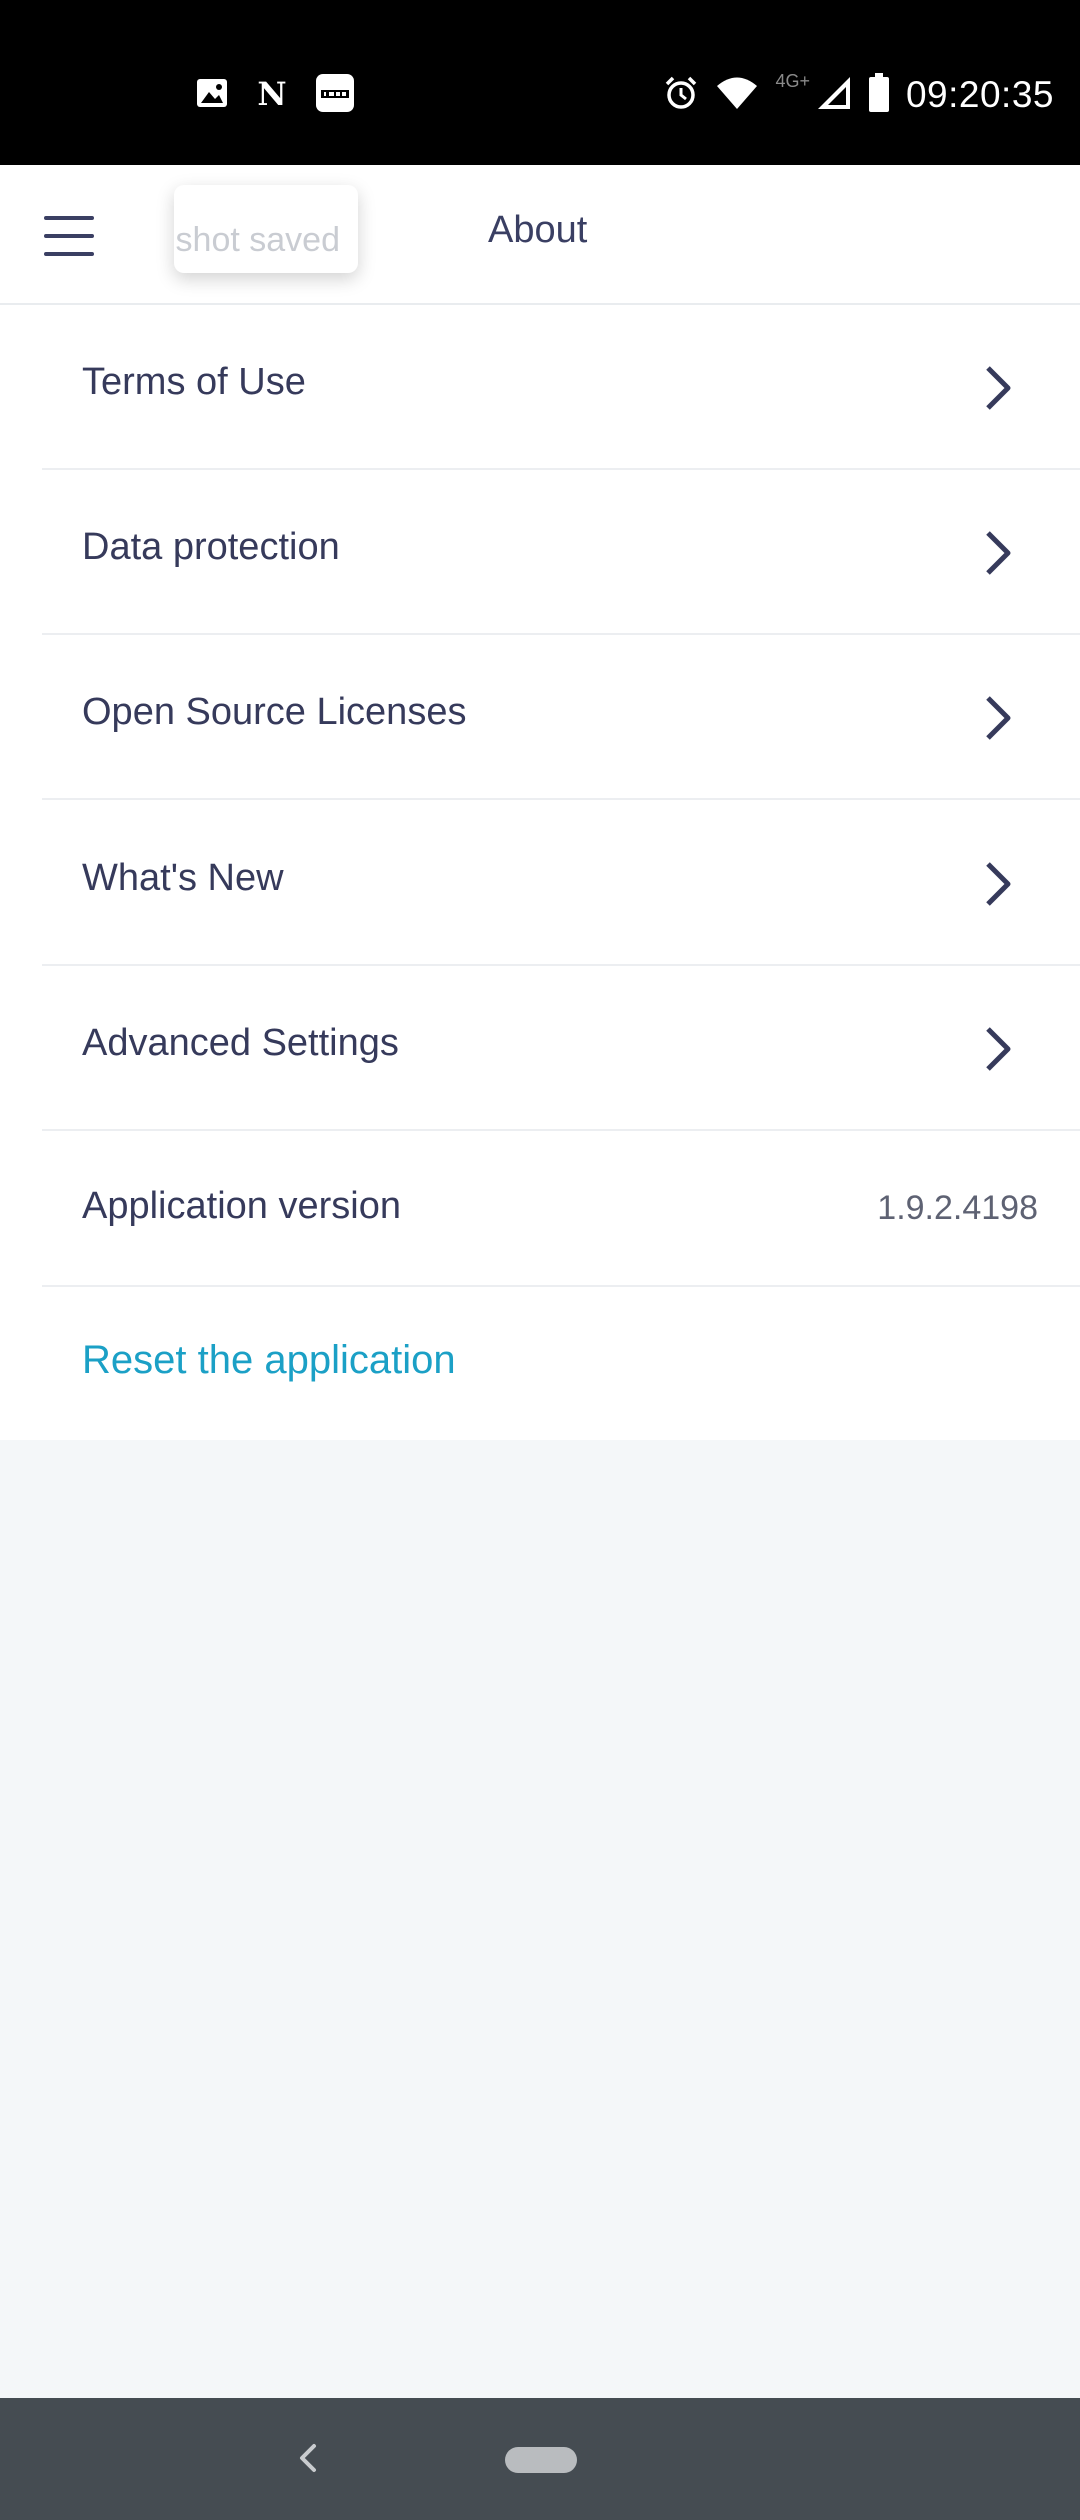  What do you see at coordinates (879, 95) in the screenshot?
I see `battery-icon` at bounding box center [879, 95].